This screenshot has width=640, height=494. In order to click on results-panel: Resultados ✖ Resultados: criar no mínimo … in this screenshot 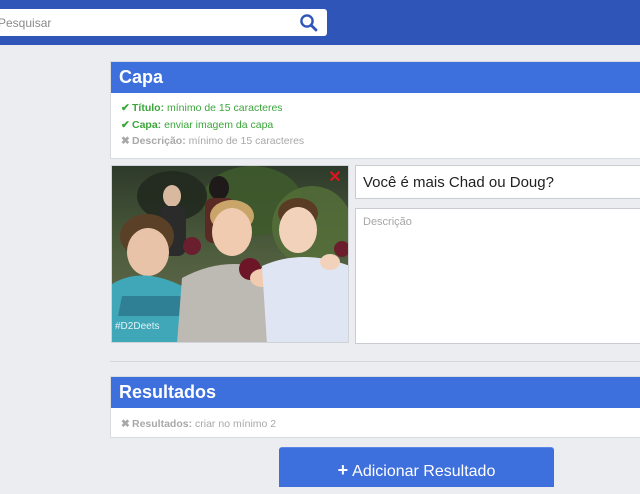, I will do `click(375, 407)`.